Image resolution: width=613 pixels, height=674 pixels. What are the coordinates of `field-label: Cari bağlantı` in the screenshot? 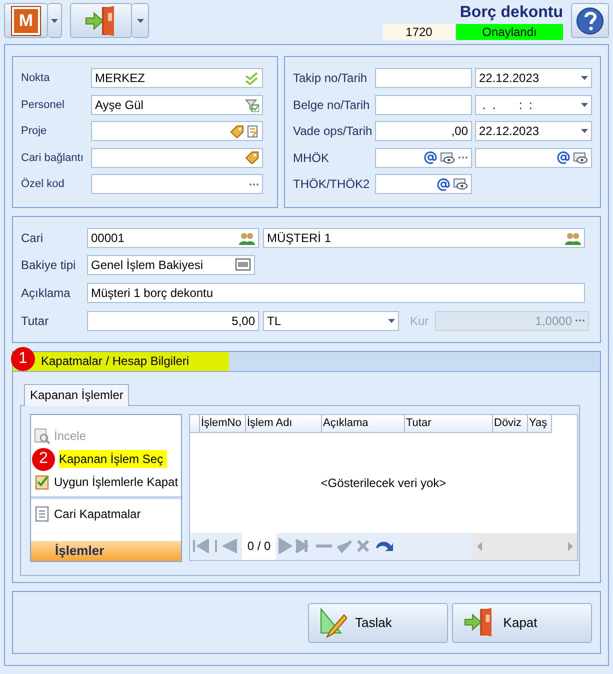 It's located at (52, 158).